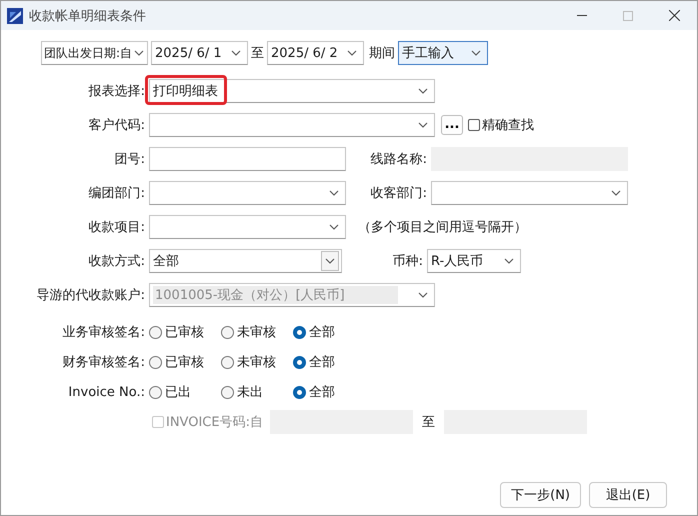 The image size is (698, 516). What do you see at coordinates (247, 159) in the screenshot?
I see `text-field` at bounding box center [247, 159].